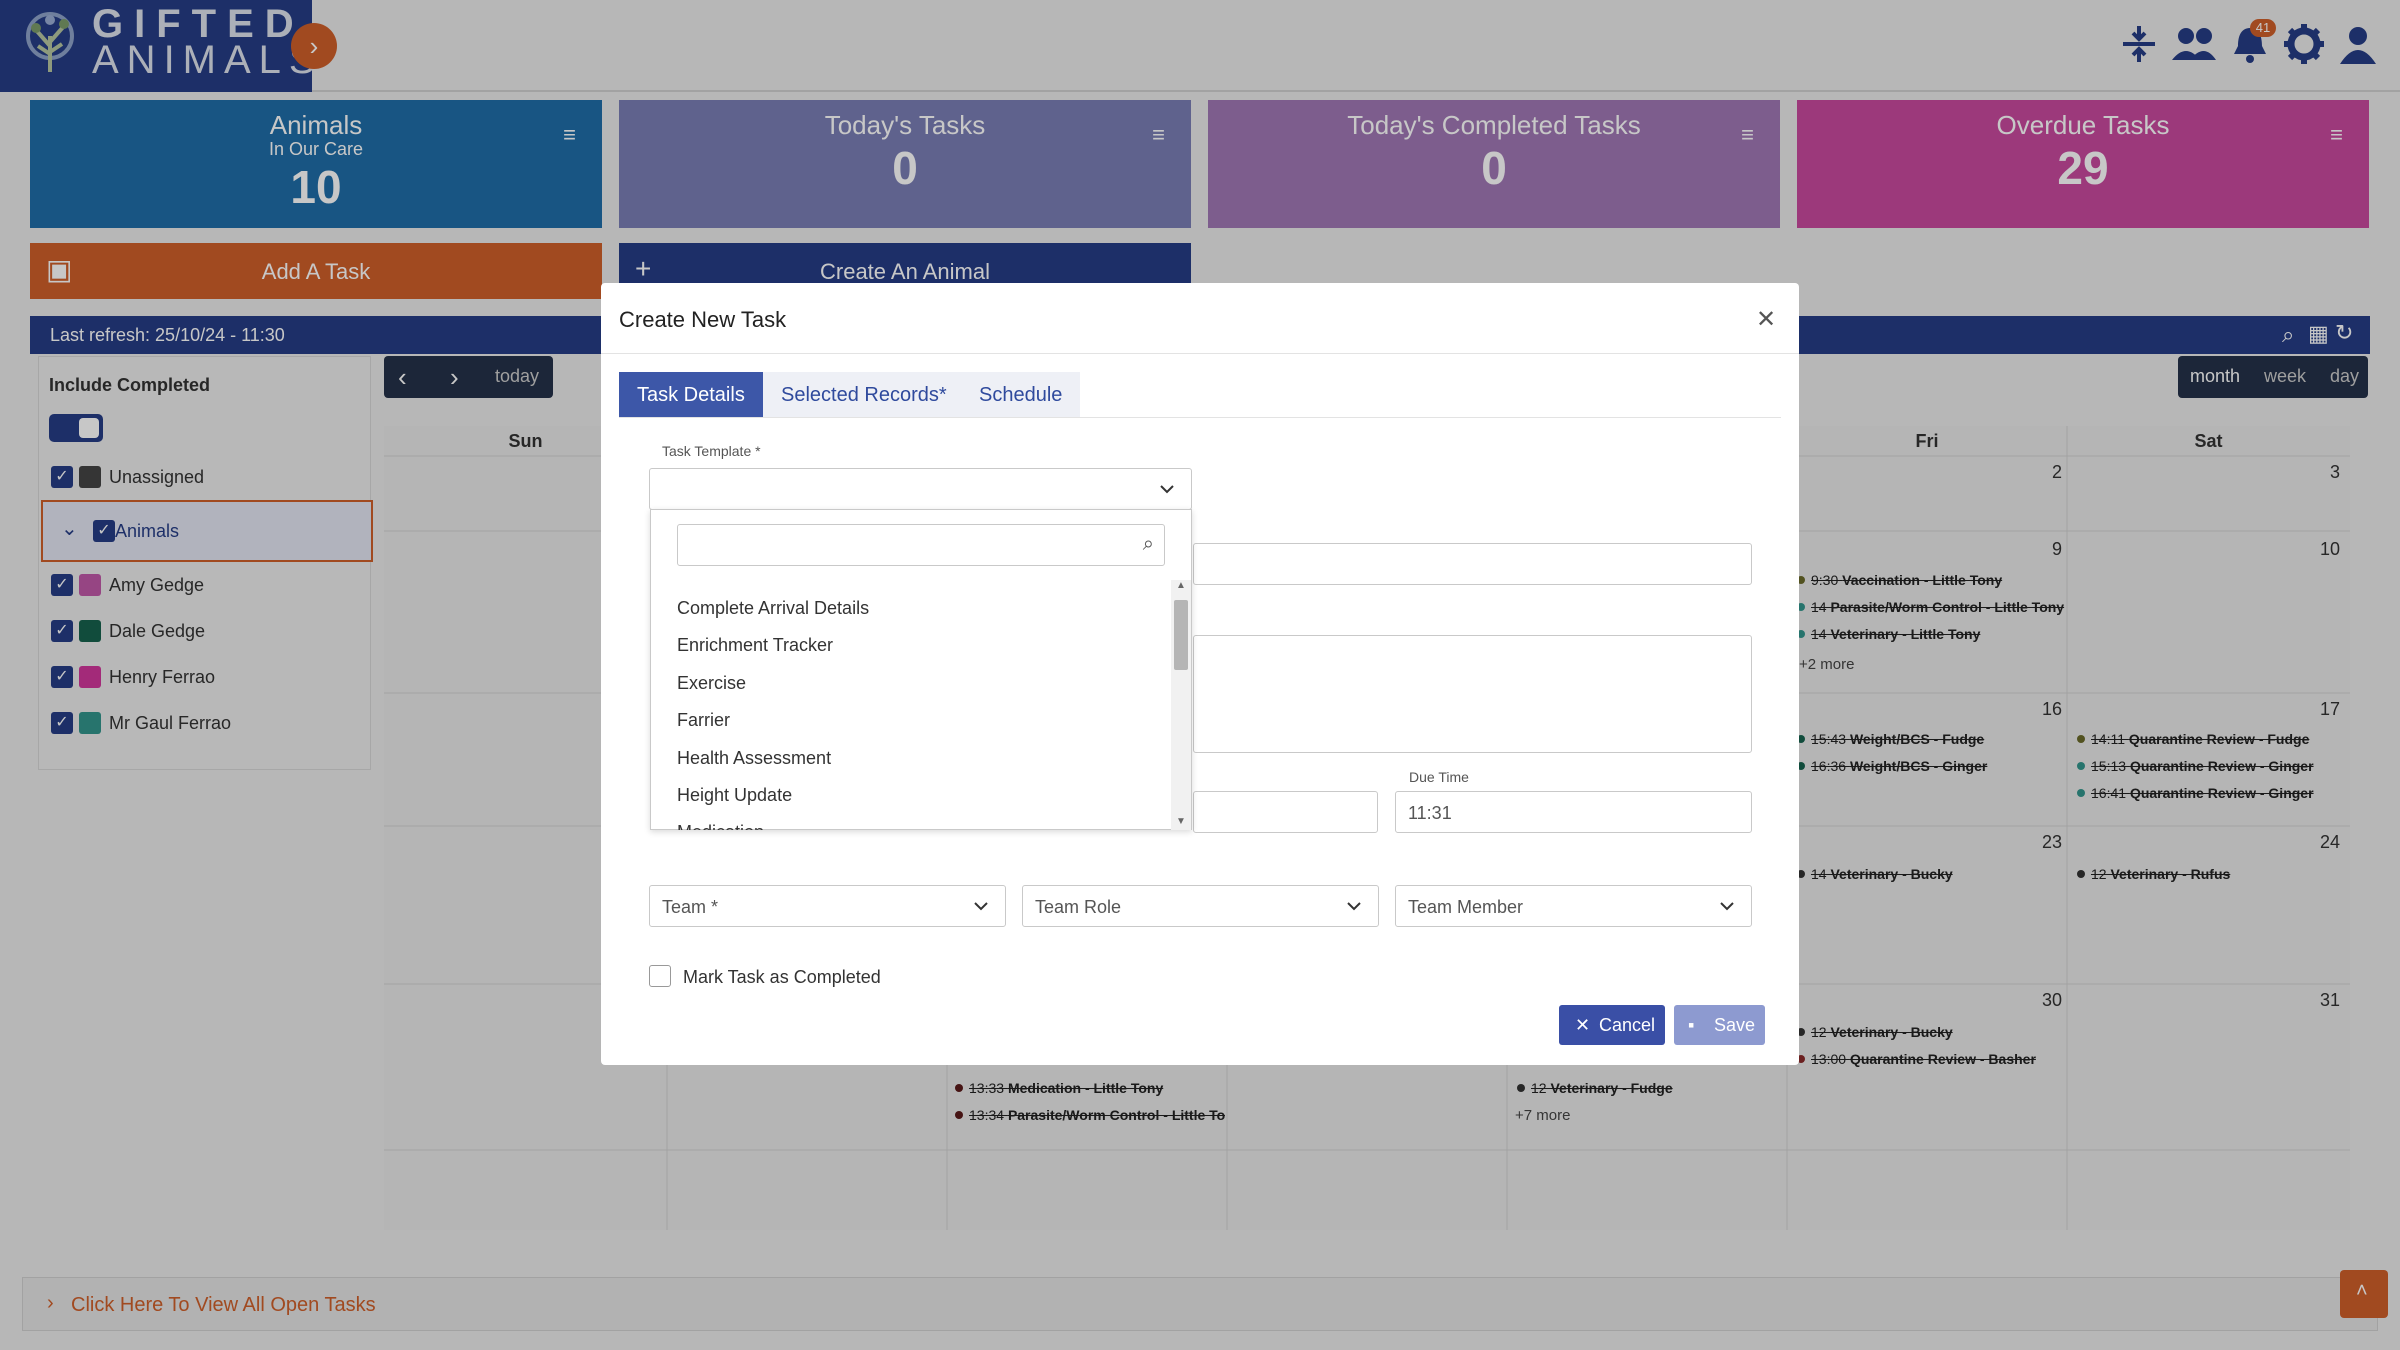 This screenshot has height=1350, width=2400. Describe the element at coordinates (660, 976) in the screenshot. I see `mark-completed-checkbox` at that location.